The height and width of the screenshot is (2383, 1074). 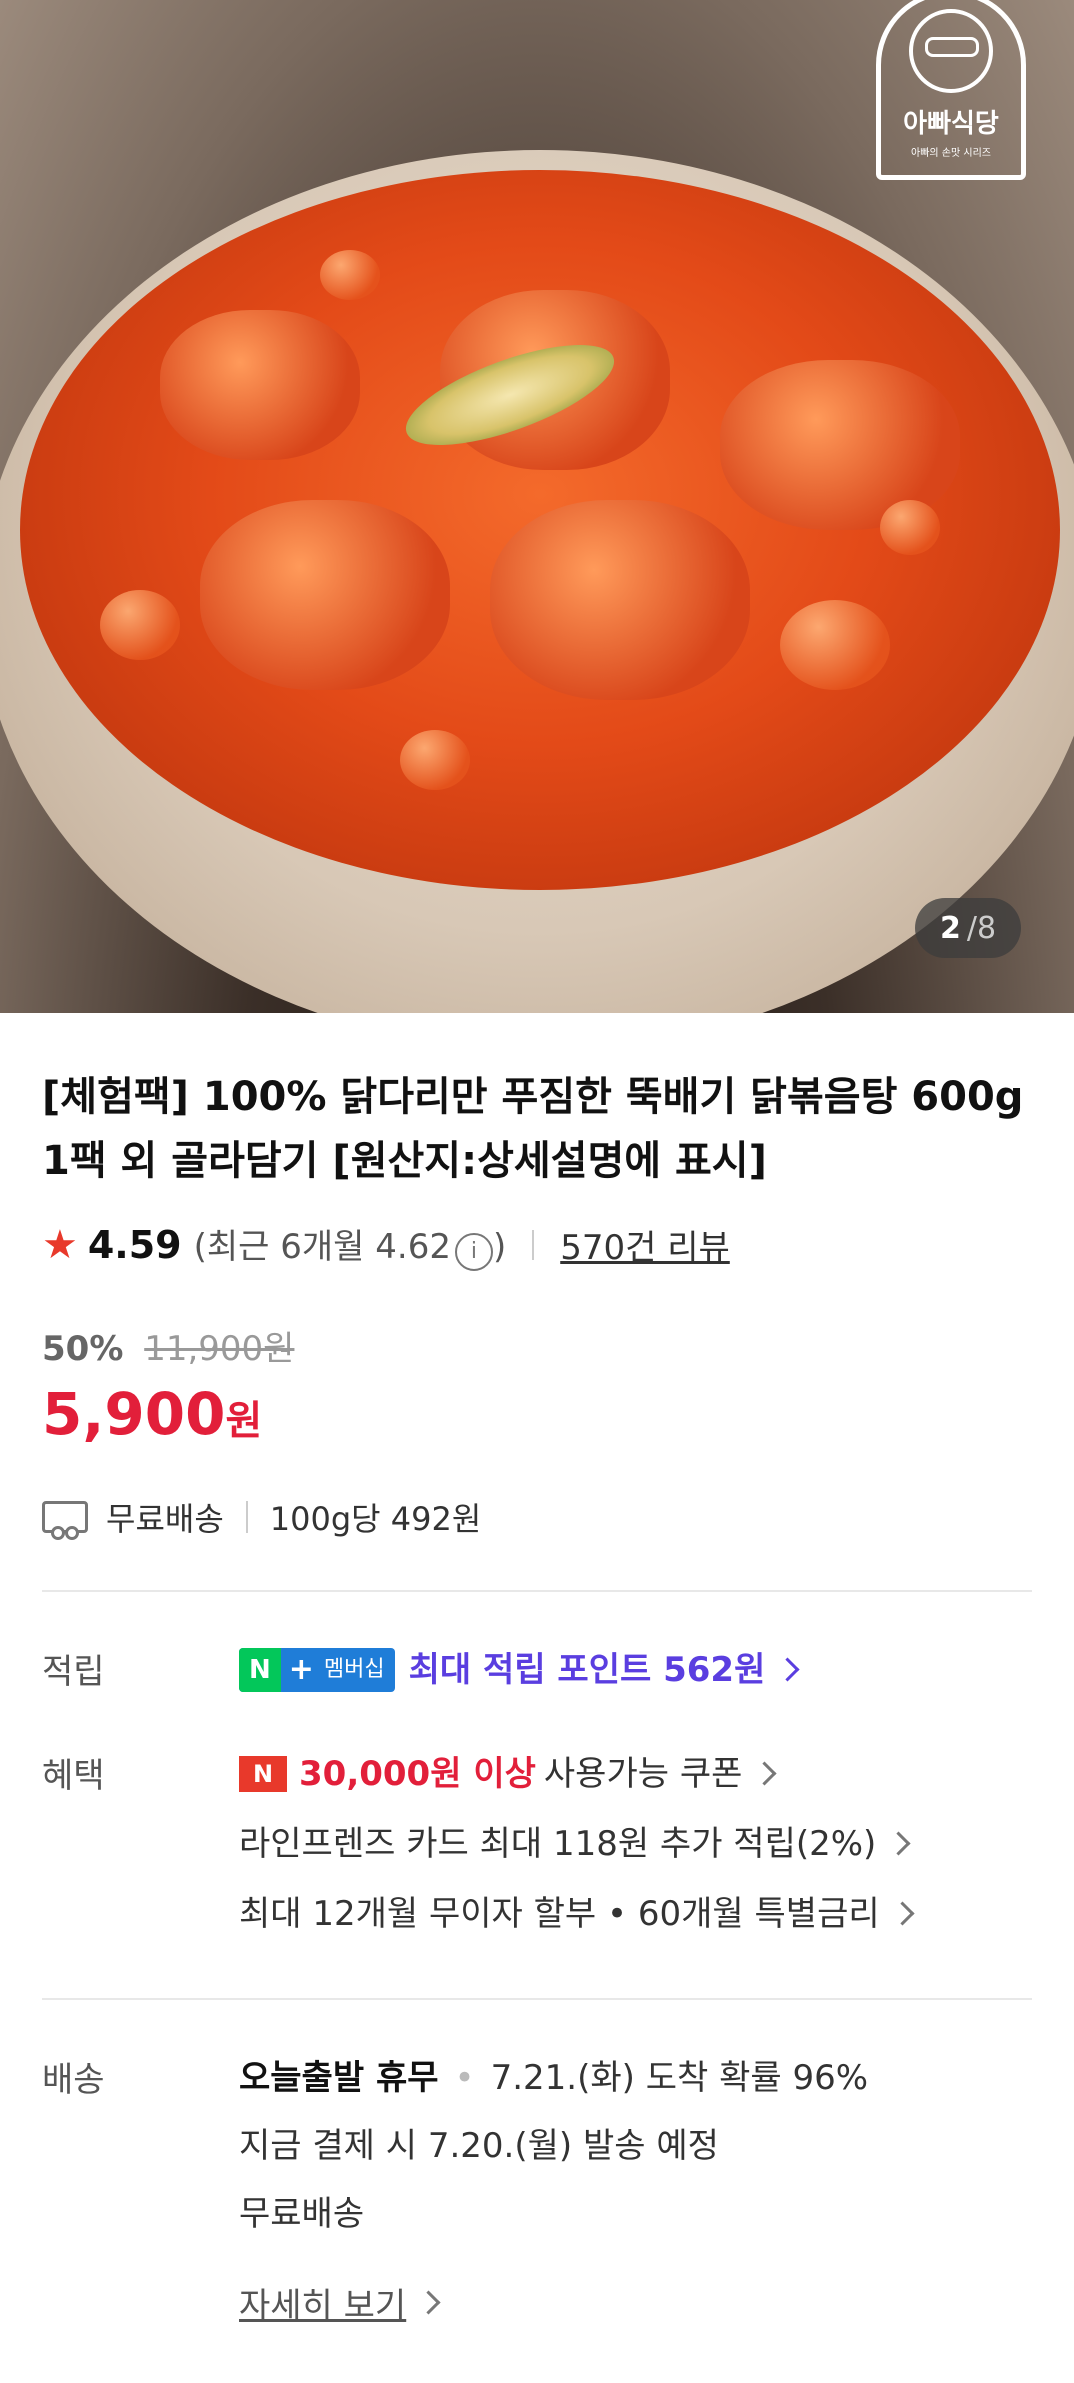 What do you see at coordinates (339, 2077) in the screenshot?
I see `delivery-status: 오늘출발 휴무` at bounding box center [339, 2077].